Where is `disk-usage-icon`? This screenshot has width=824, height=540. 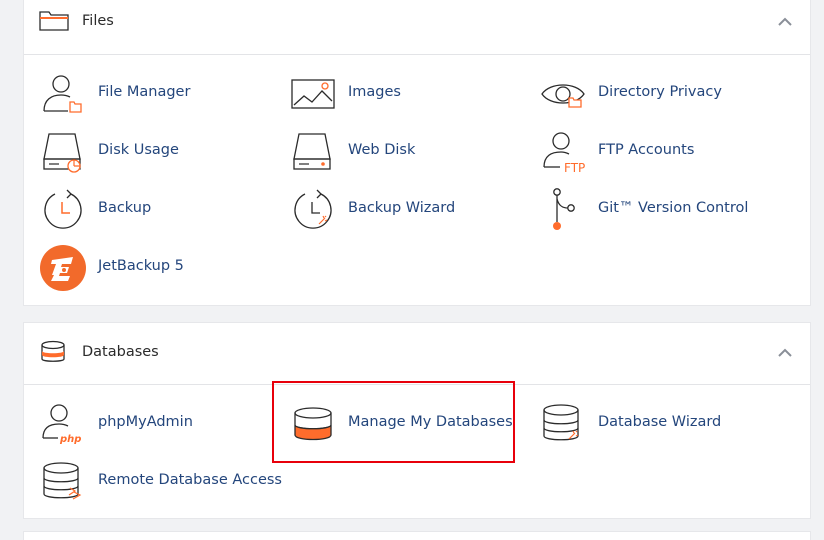
disk-usage-icon is located at coordinates (62, 153).